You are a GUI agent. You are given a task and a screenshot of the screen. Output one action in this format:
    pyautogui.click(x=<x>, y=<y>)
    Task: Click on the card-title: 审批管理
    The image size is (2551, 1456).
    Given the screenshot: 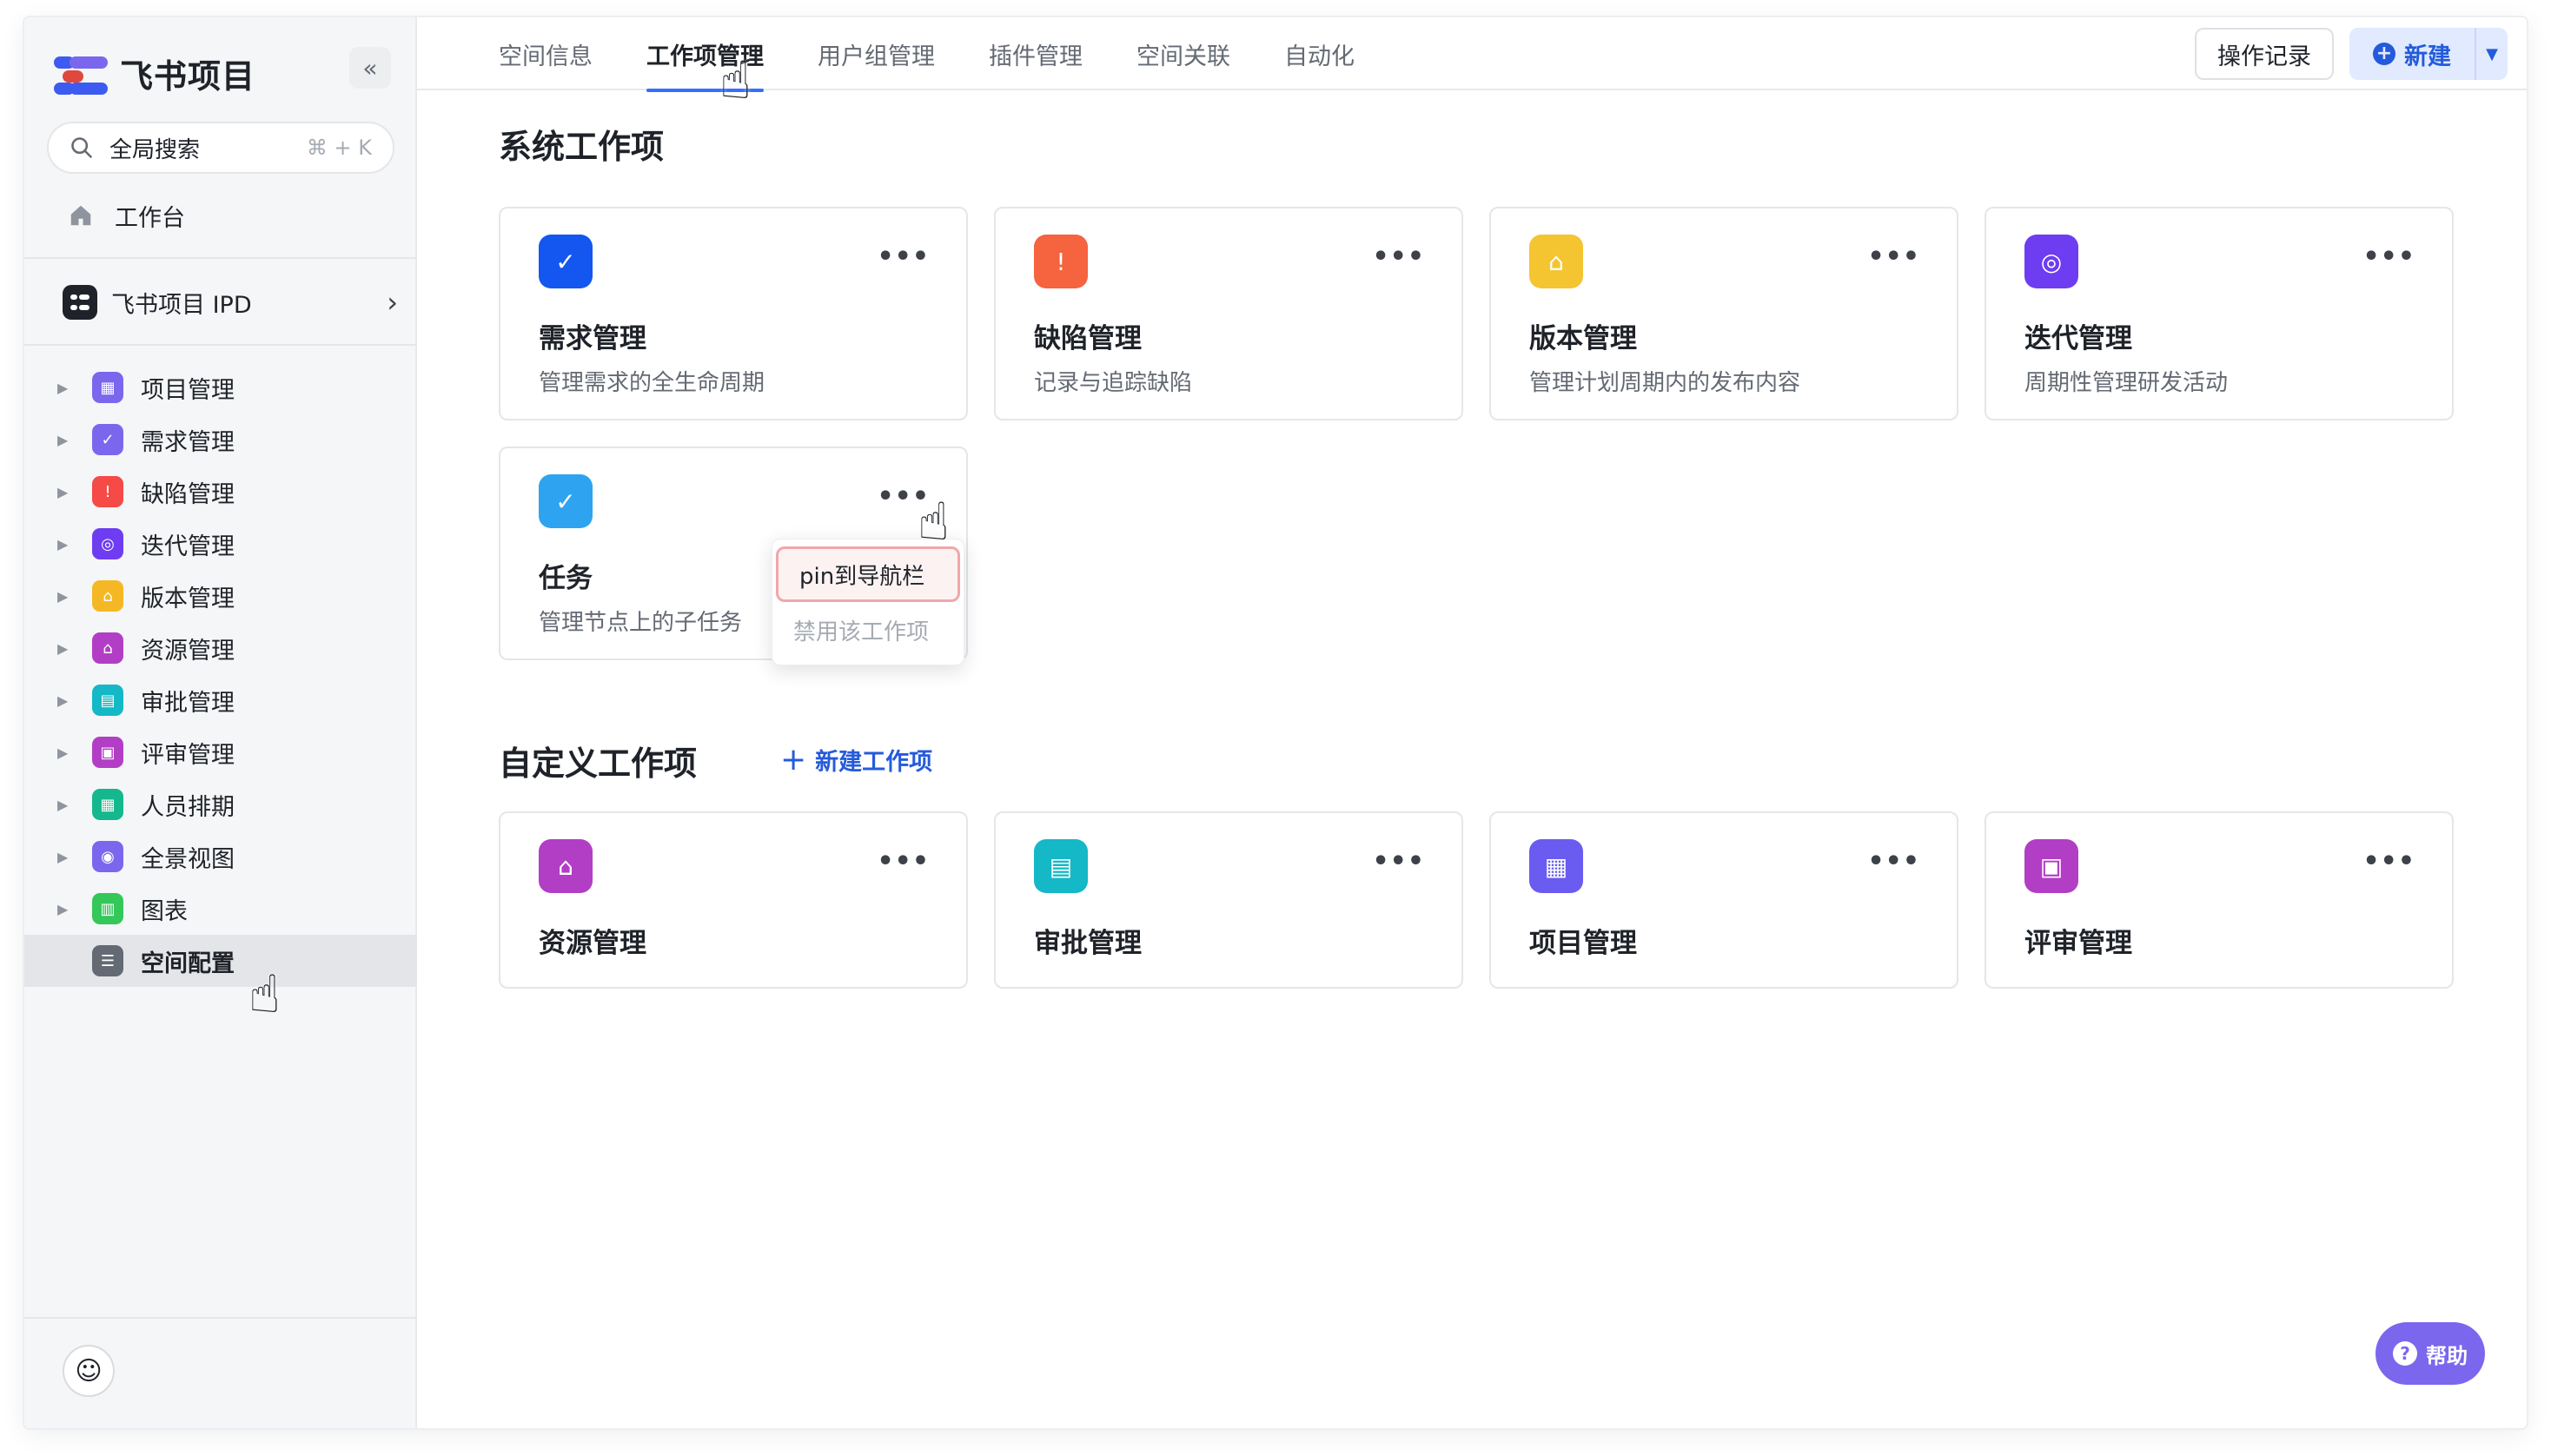 What is the action you would take?
    pyautogui.click(x=1088, y=944)
    